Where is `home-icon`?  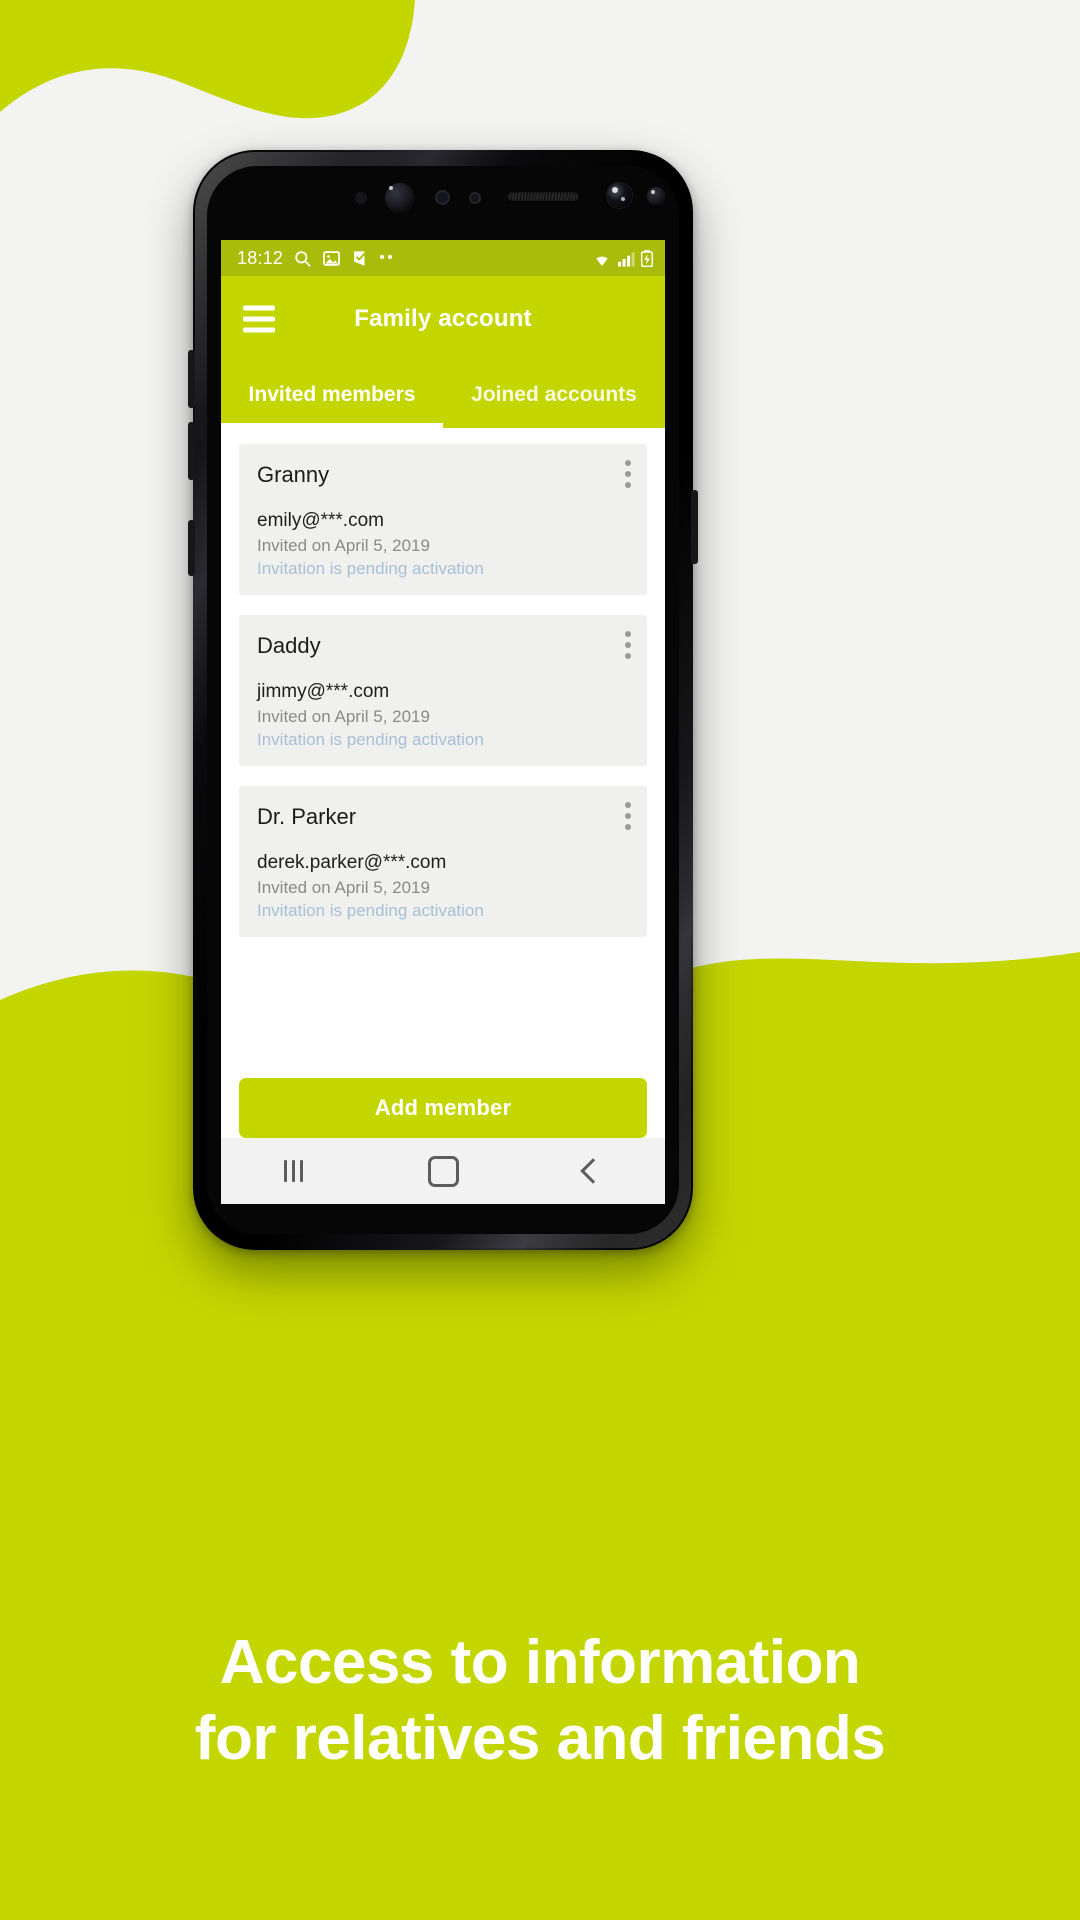
home-icon is located at coordinates (443, 1171).